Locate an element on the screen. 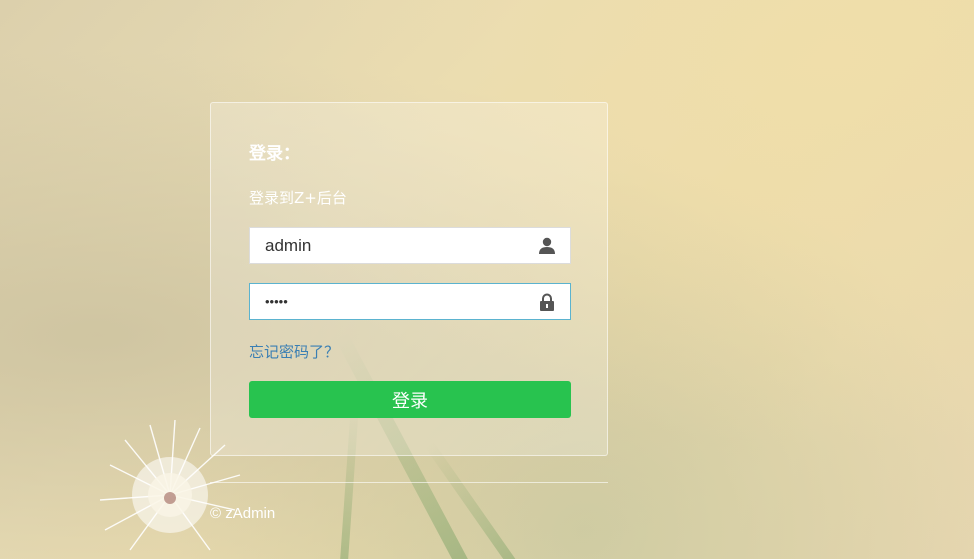 The image size is (974, 559). password-field is located at coordinates (410, 301).